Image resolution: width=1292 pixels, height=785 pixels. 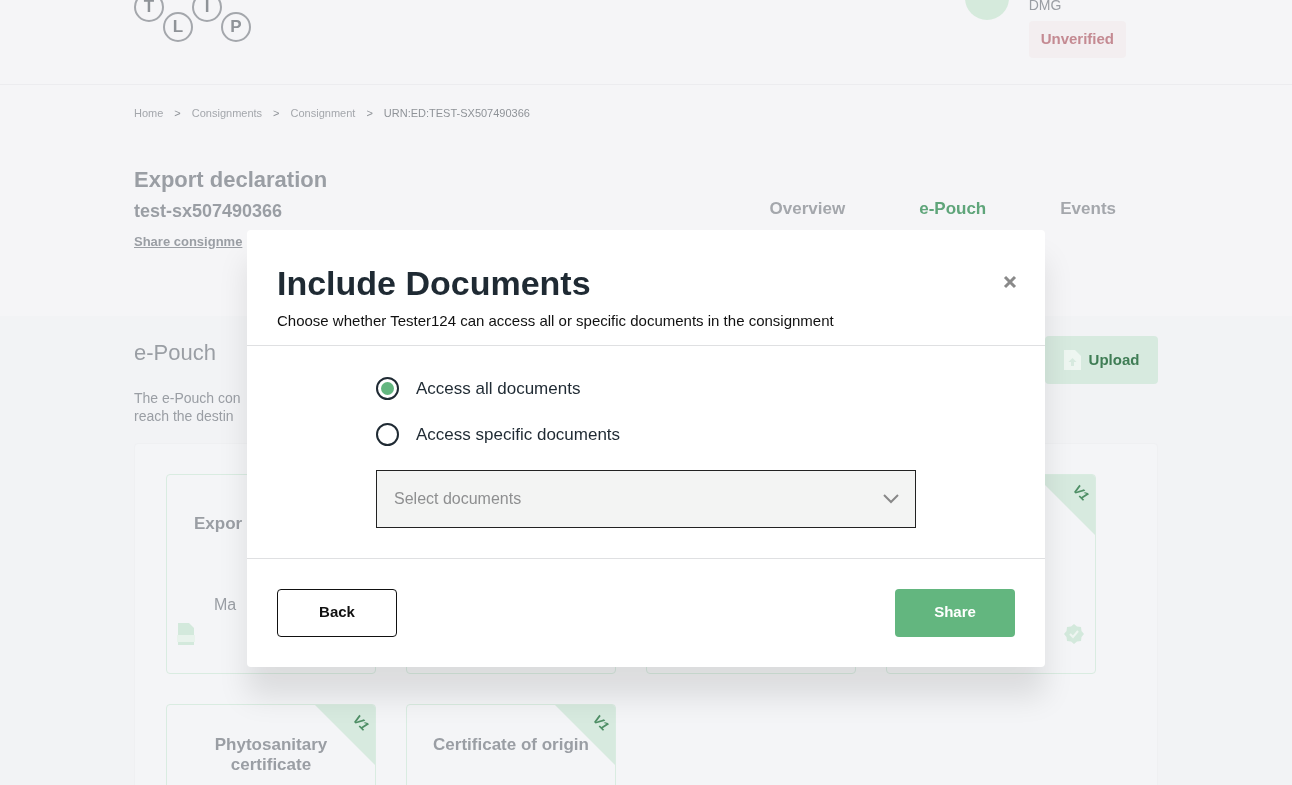 What do you see at coordinates (187, 398) in the screenshot?
I see `section-description: The e-Pouch con` at bounding box center [187, 398].